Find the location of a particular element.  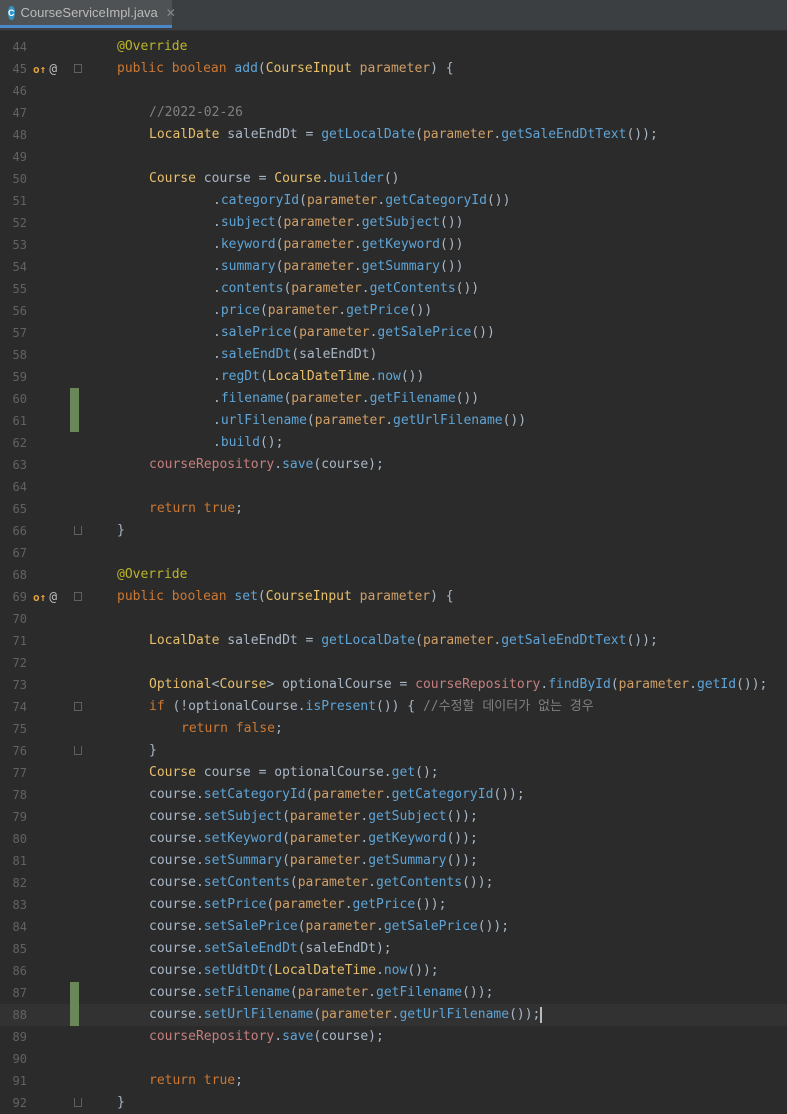

line-number: 50 is located at coordinates (19, 179).